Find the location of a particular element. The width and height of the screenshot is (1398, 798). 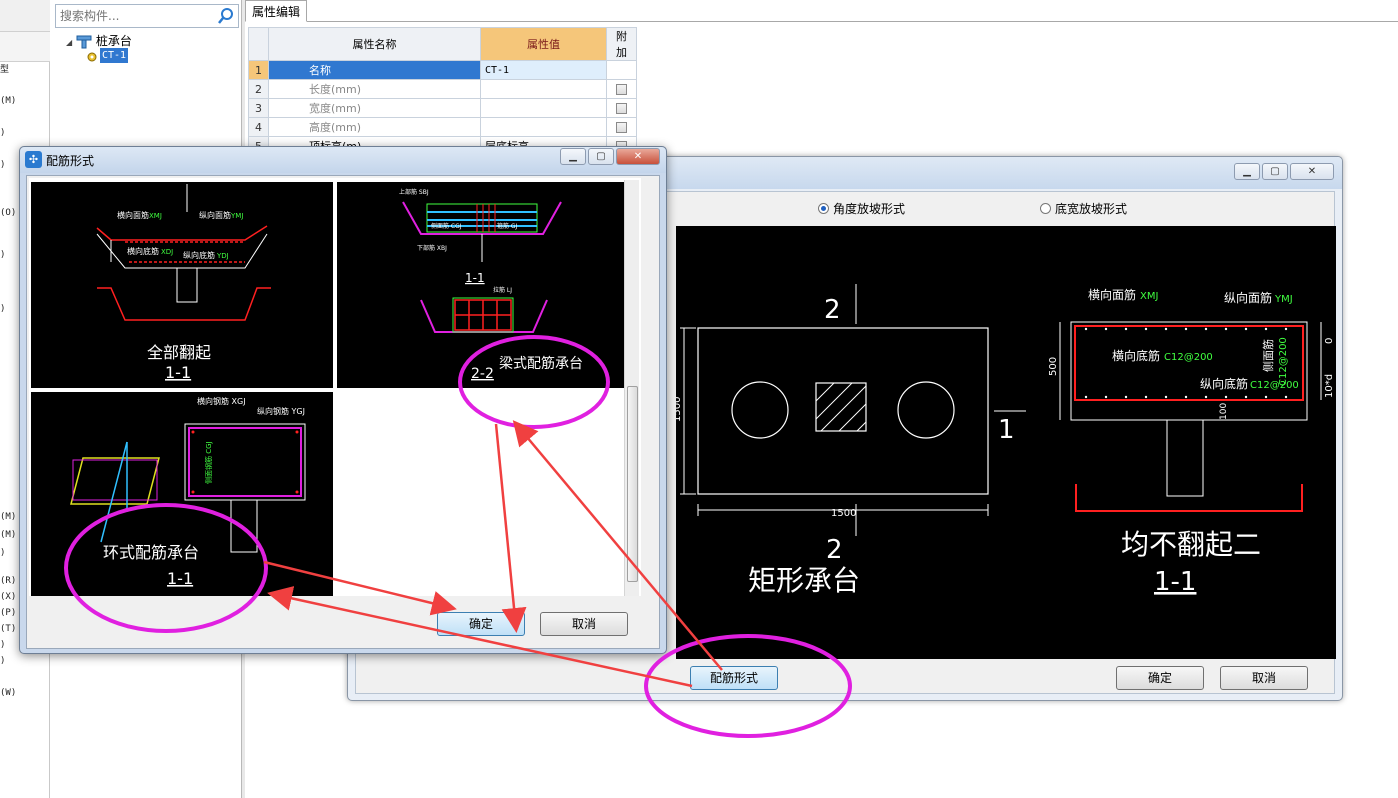

scrollbar-thumb is located at coordinates (632, 484).